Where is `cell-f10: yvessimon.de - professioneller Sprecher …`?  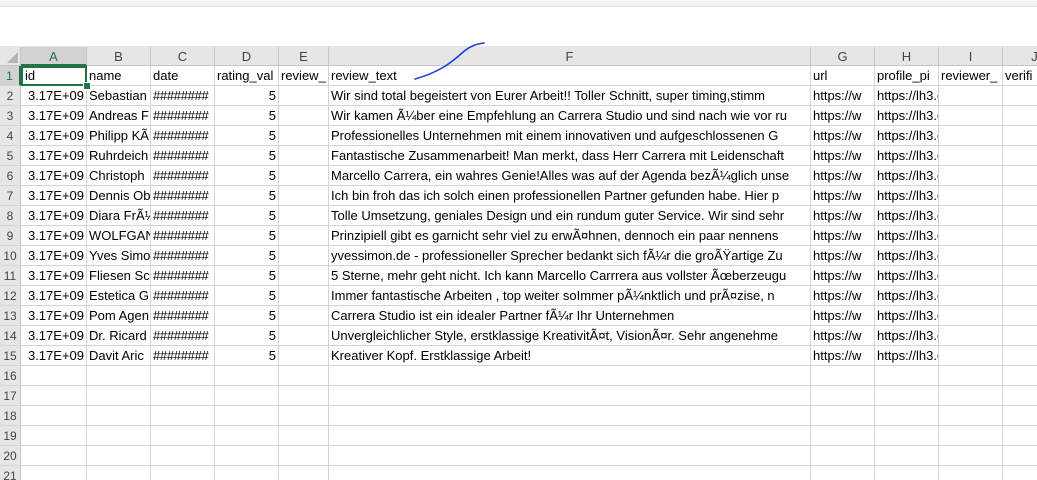
cell-f10: yvessimon.de - professioneller Sprecher … is located at coordinates (570, 256).